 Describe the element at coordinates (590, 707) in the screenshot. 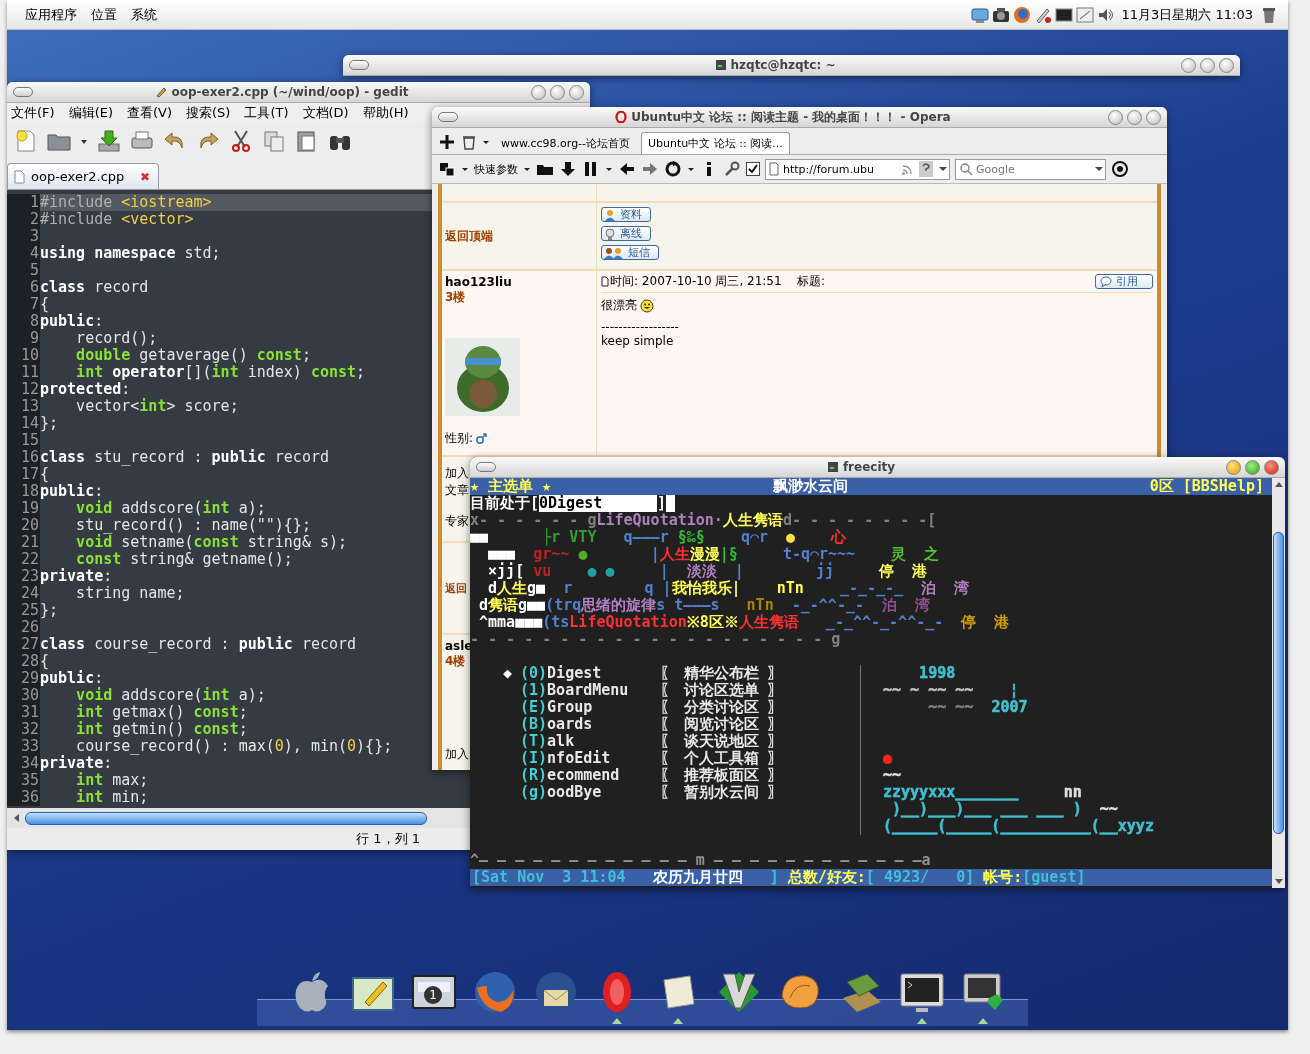

I see `menu-option: (E)Group` at that location.